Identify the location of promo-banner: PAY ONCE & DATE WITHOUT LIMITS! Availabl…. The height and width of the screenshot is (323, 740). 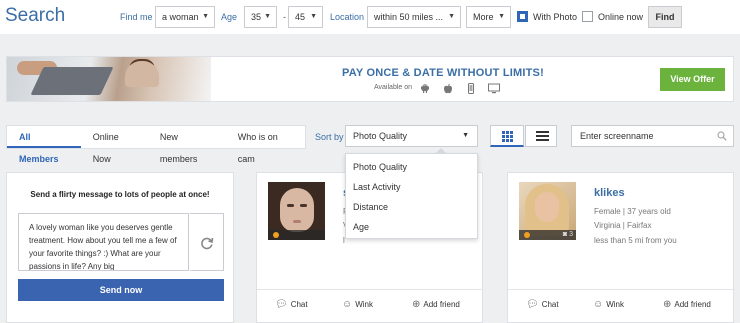
(370, 79).